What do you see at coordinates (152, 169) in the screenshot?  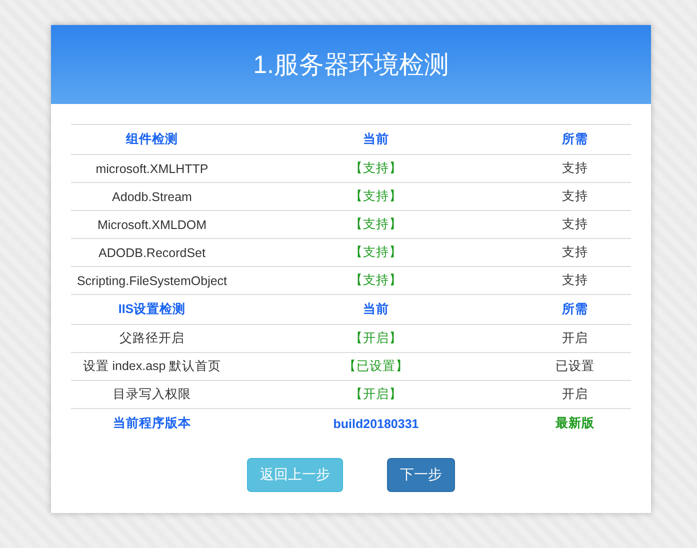 I see `table-cell: microsoft.XMLHTTP` at bounding box center [152, 169].